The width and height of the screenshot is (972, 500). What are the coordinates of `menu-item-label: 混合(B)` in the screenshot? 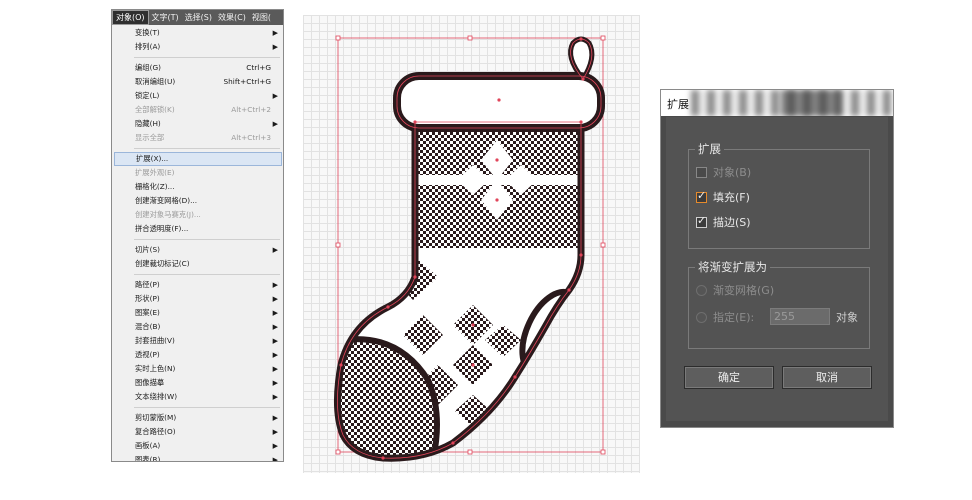 It's located at (148, 326).